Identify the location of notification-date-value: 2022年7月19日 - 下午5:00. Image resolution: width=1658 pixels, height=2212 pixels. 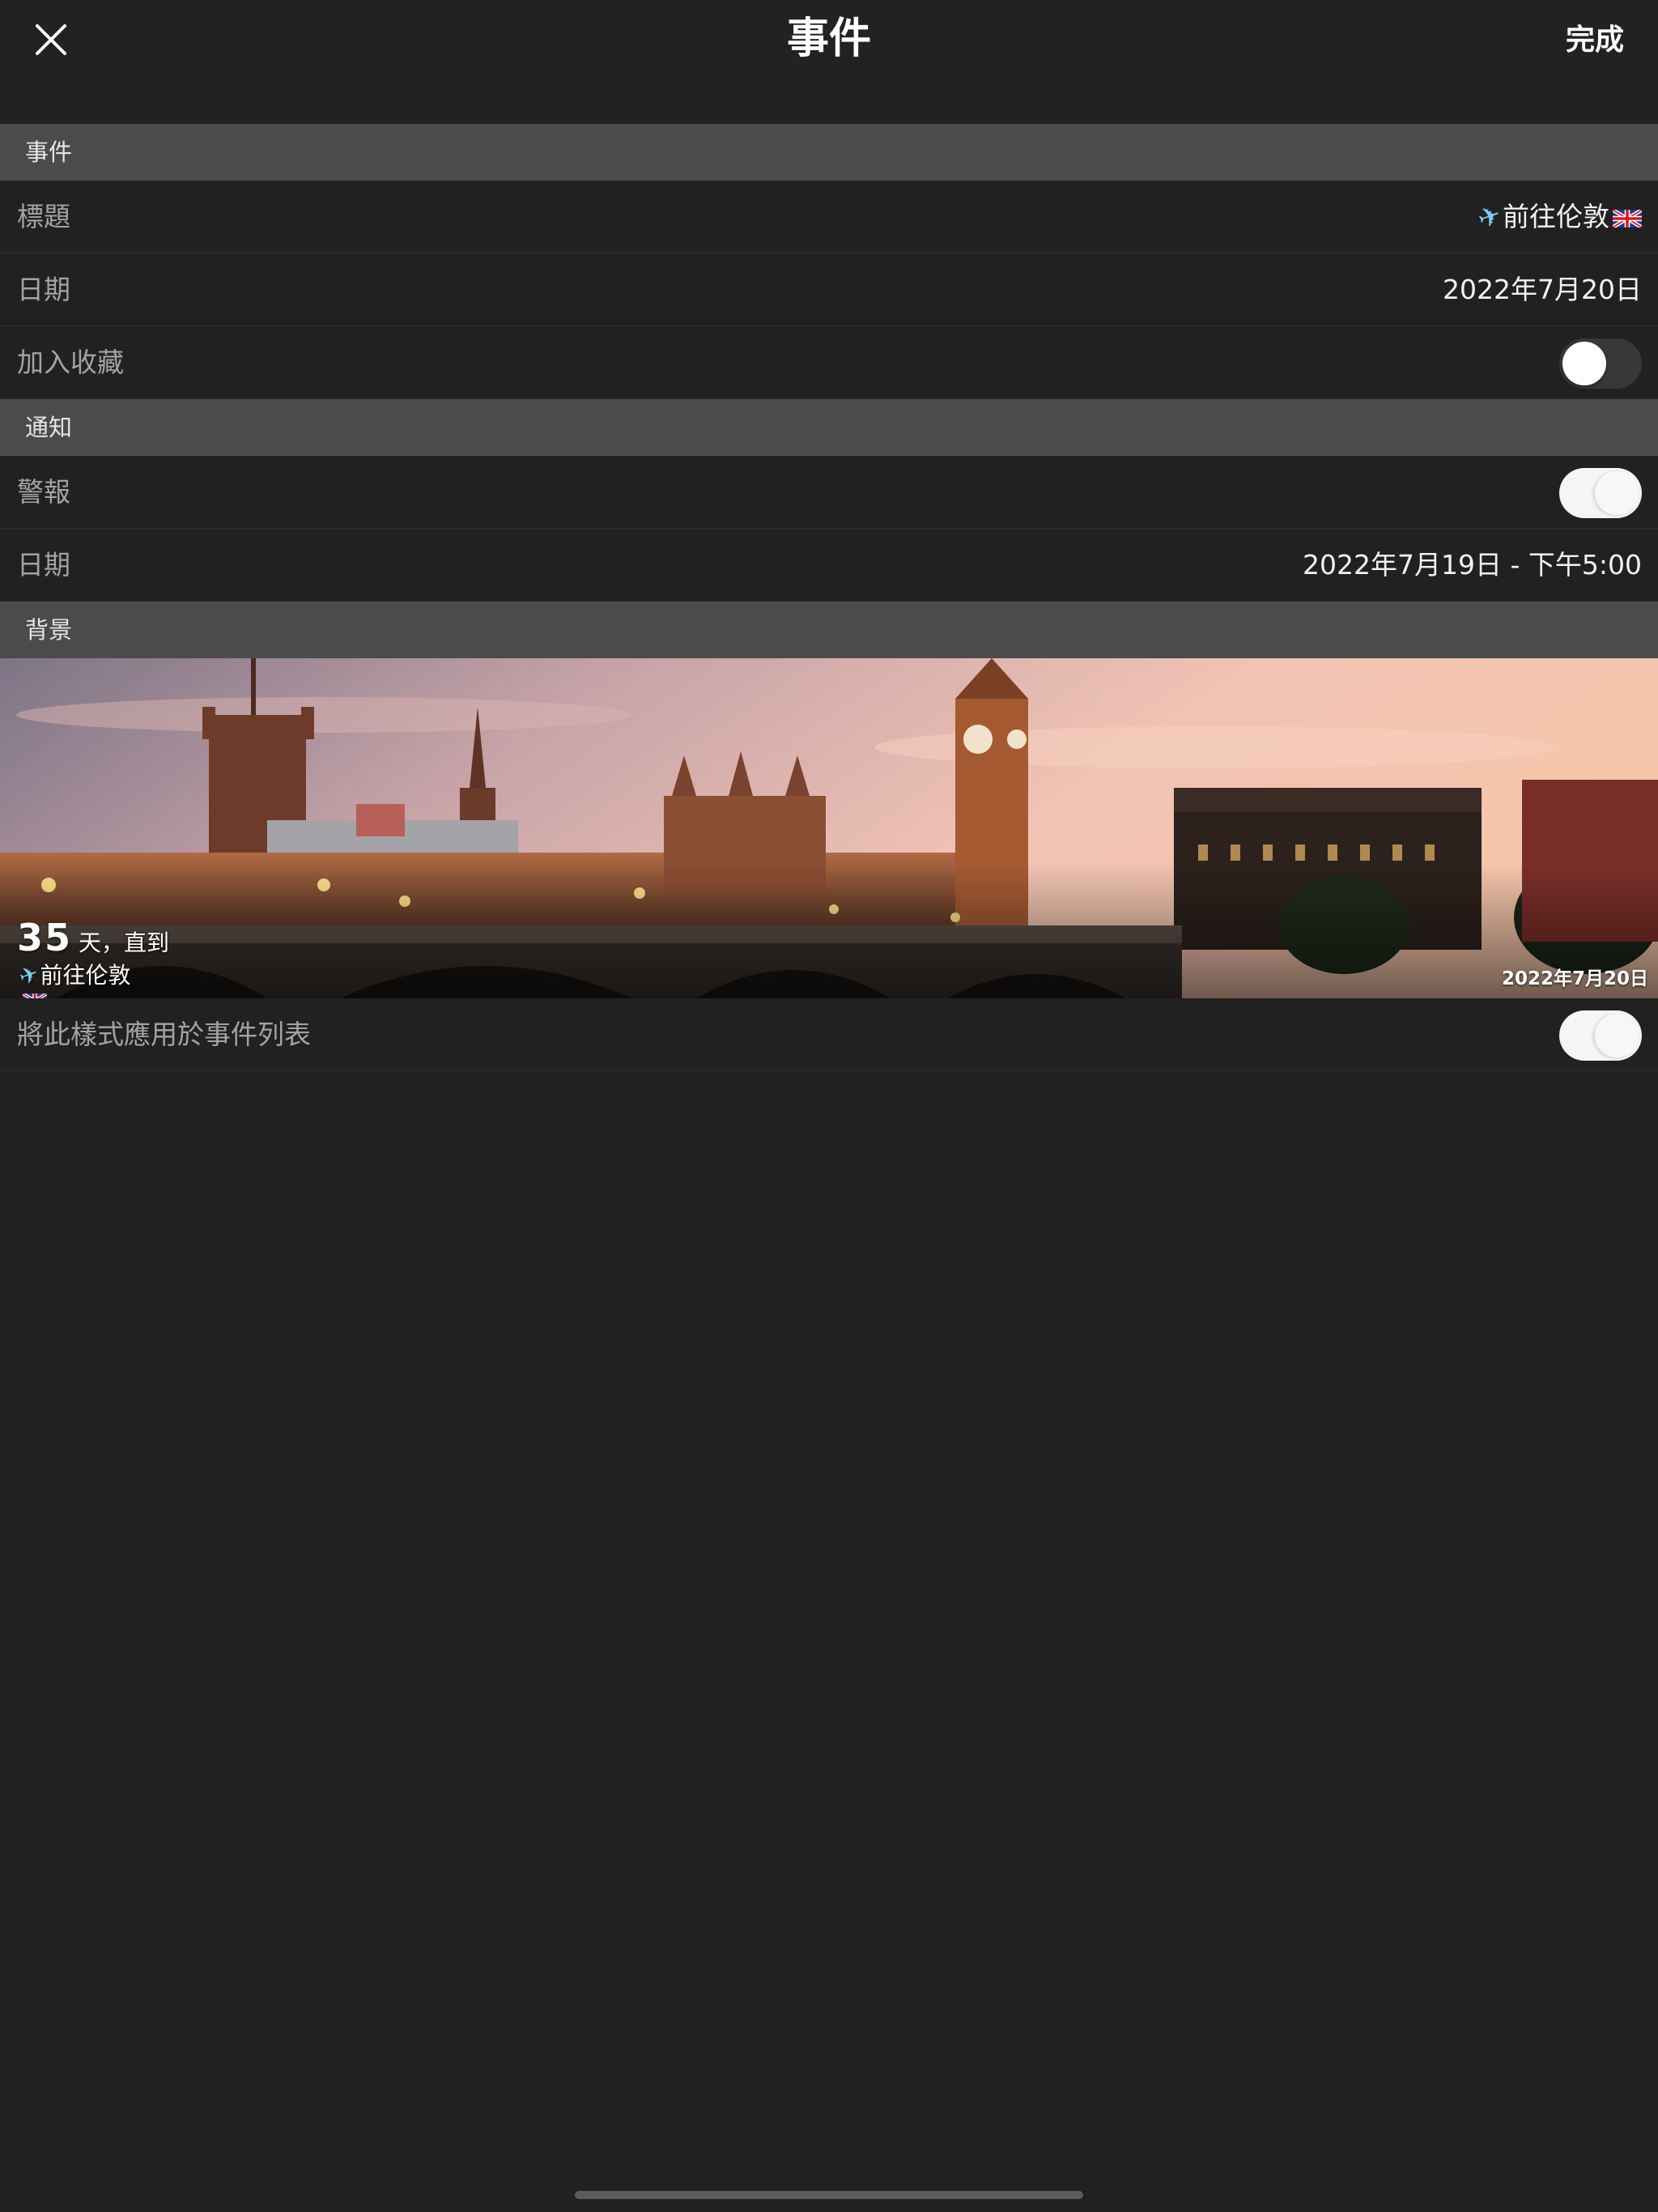
(1472, 565).